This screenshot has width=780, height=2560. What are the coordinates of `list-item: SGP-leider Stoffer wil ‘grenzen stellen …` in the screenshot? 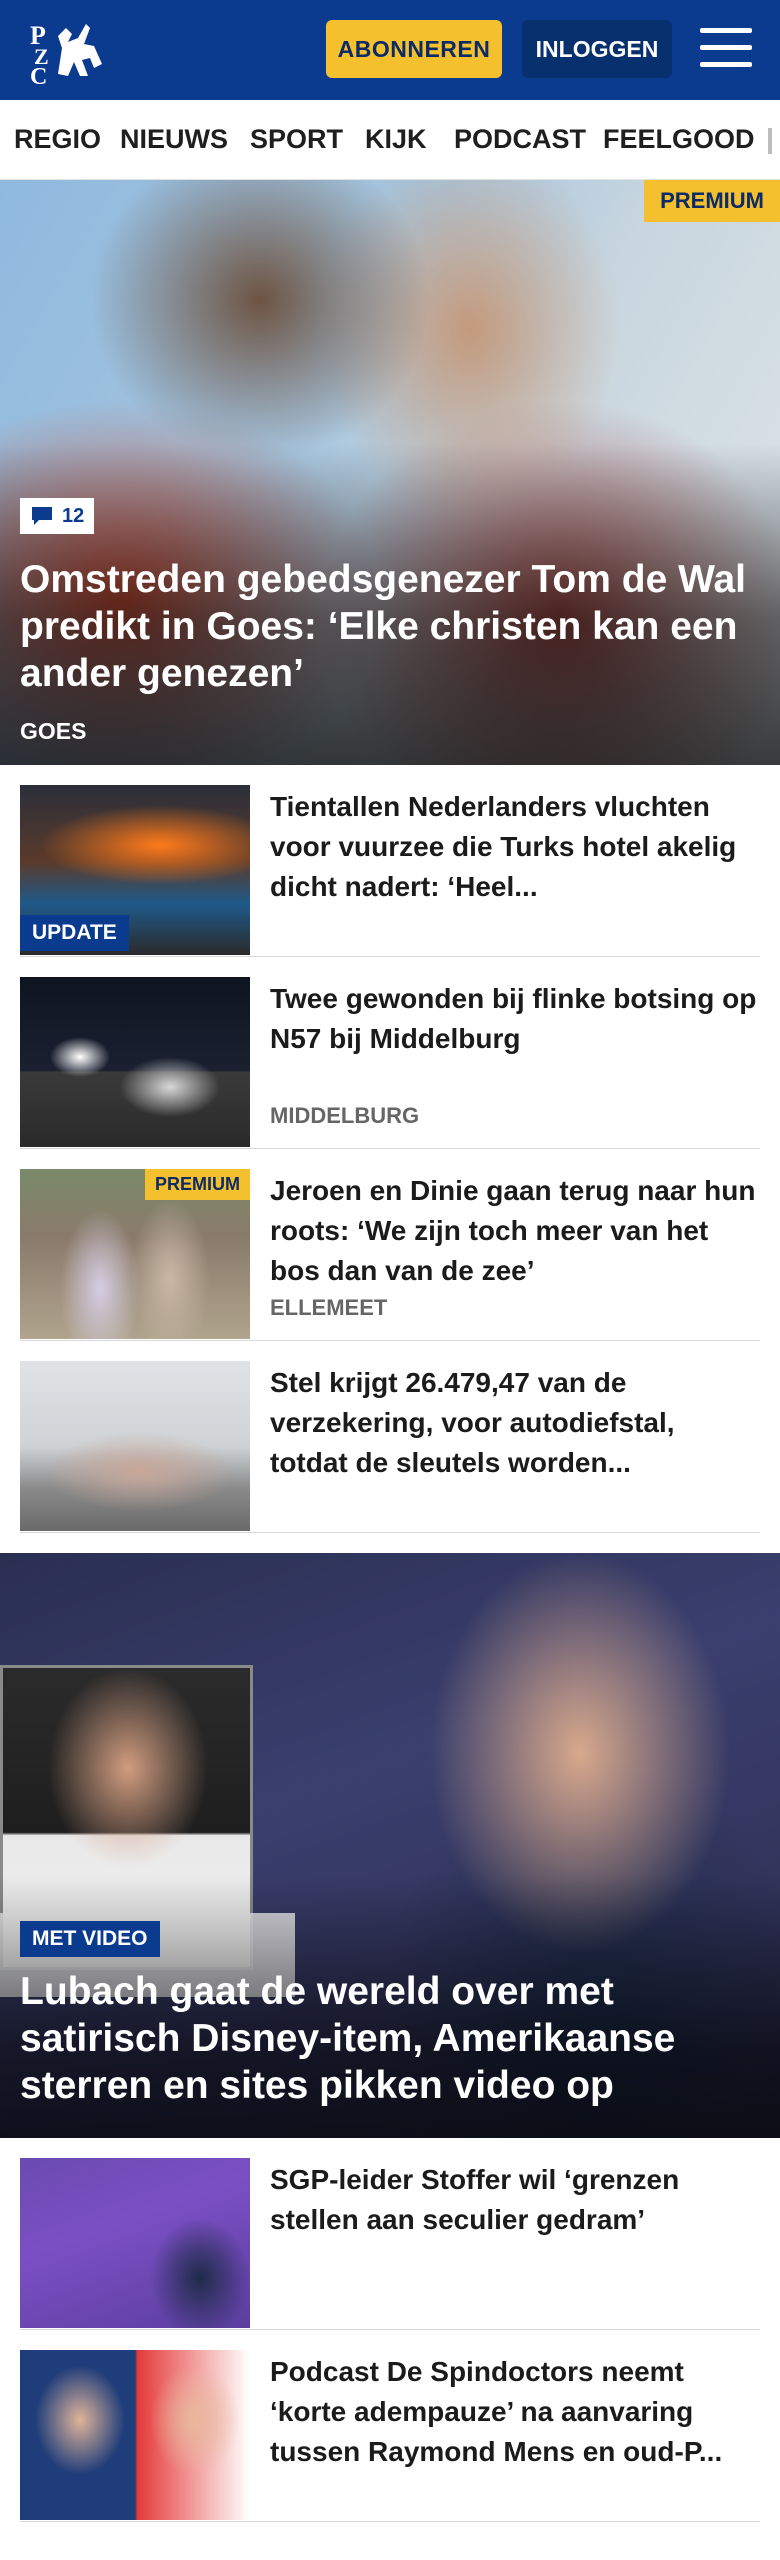 It's located at (390, 2234).